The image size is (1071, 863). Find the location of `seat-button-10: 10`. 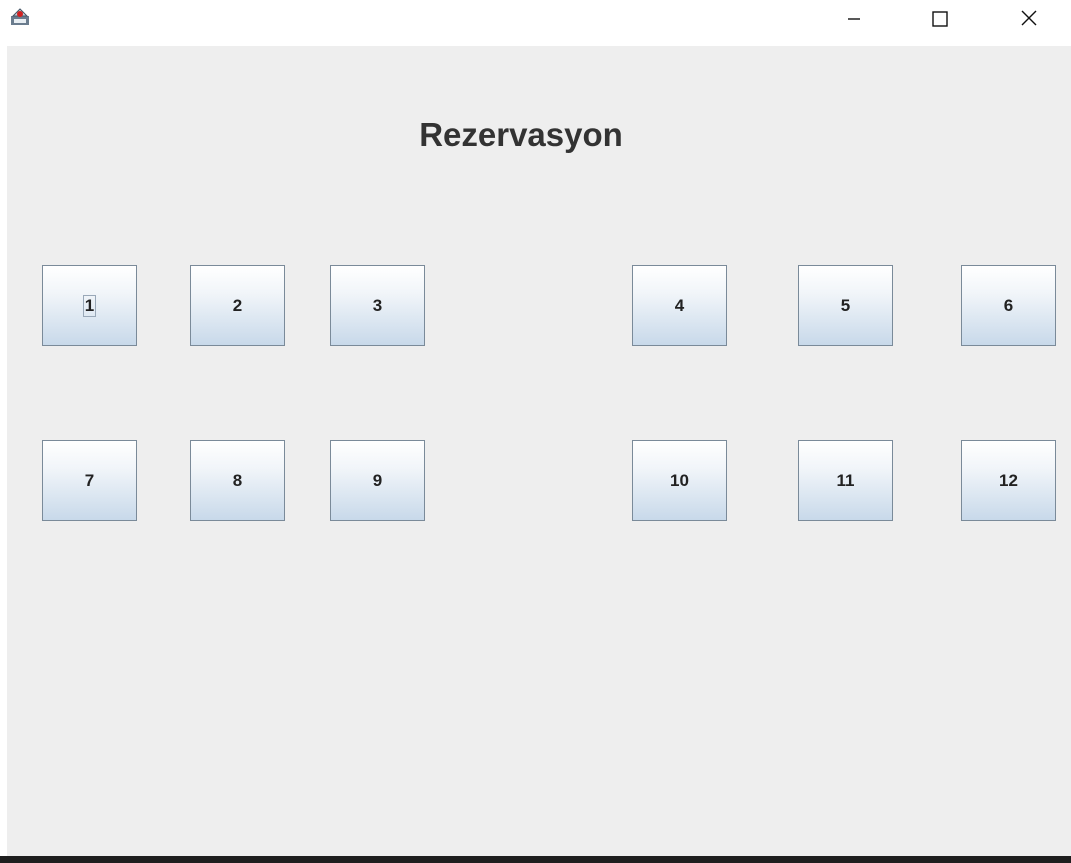

seat-button-10: 10 is located at coordinates (679, 480).